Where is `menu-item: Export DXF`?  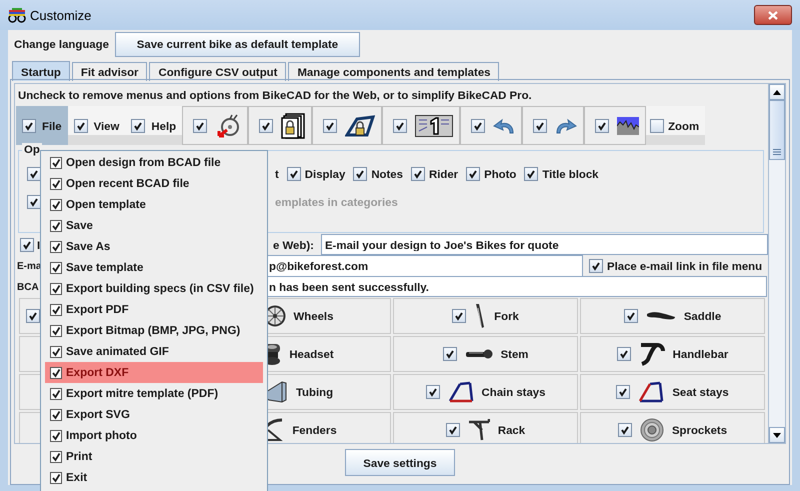 menu-item: Export DXF is located at coordinates (154, 372).